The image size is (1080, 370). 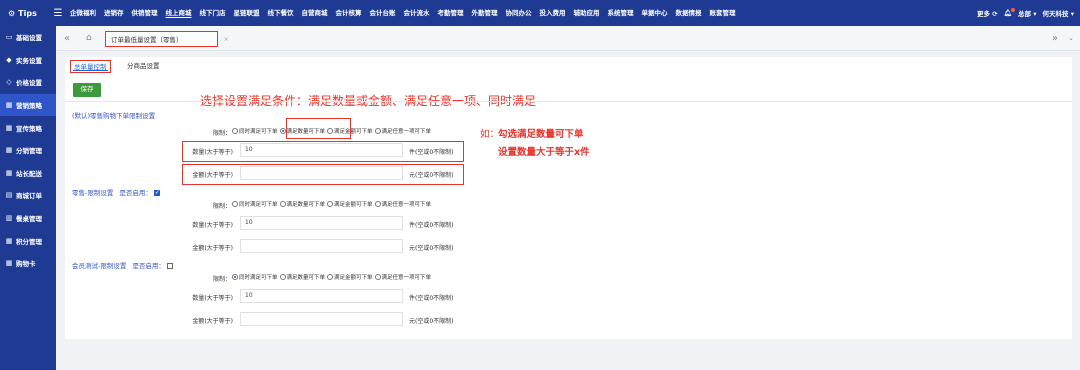 What do you see at coordinates (383, 13) in the screenshot?
I see `nav-item: 会计台账` at bounding box center [383, 13].